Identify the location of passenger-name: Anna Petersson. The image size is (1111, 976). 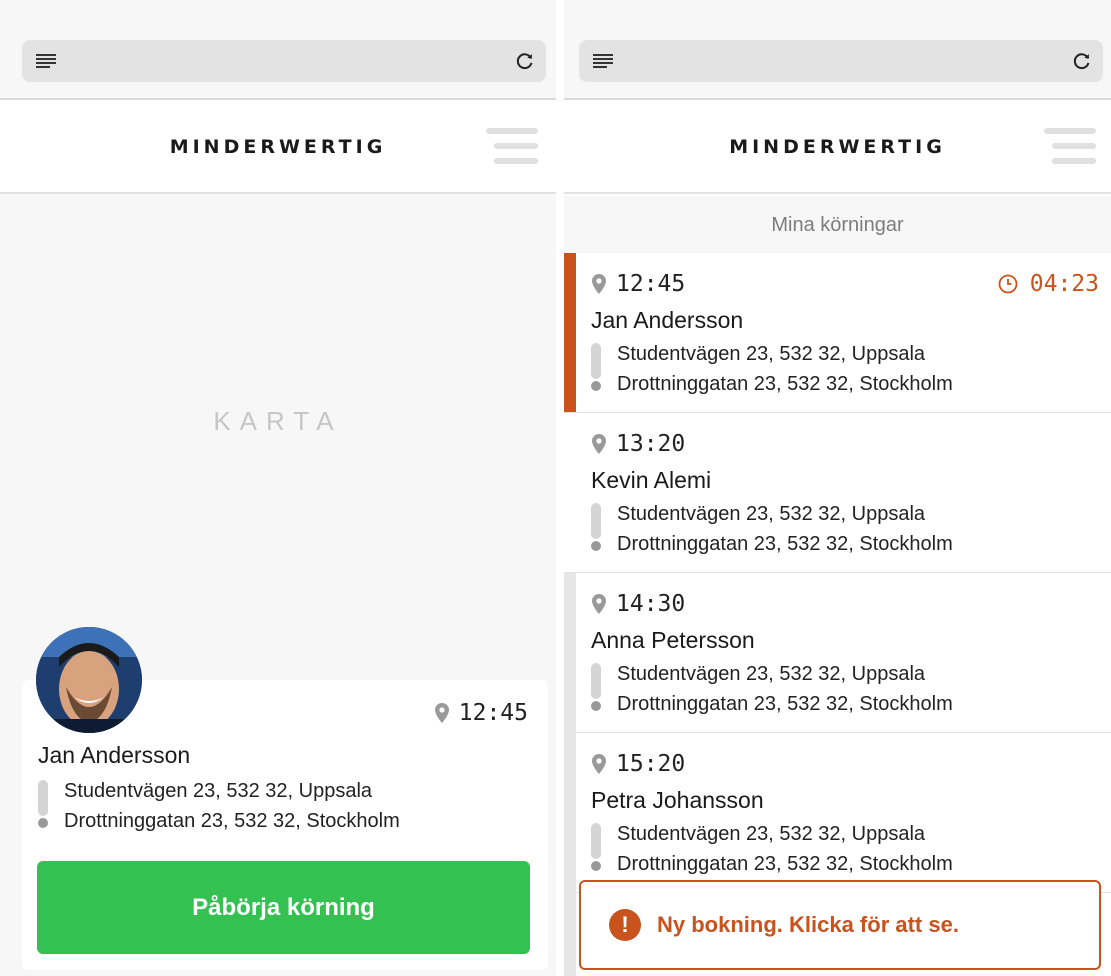
(673, 640).